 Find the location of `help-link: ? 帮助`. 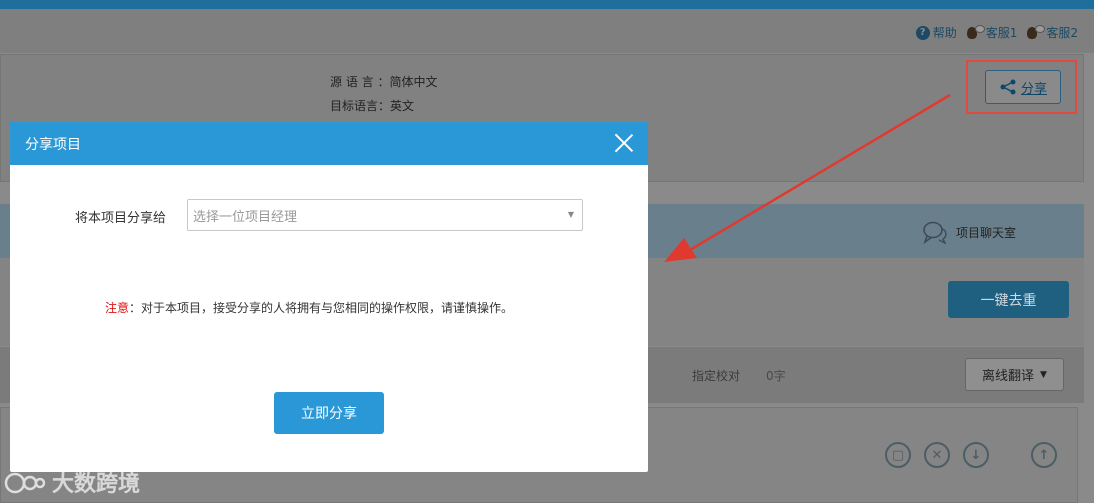

help-link: ? 帮助 is located at coordinates (936, 32).